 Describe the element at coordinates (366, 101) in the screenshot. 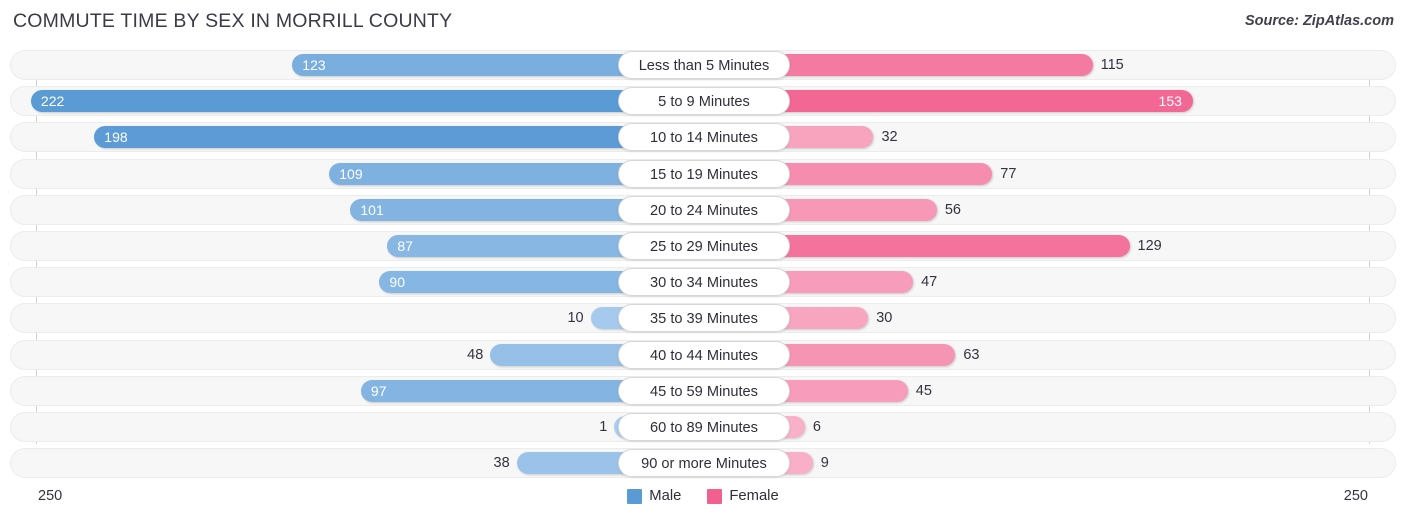

I see `bar-male: 222` at that location.